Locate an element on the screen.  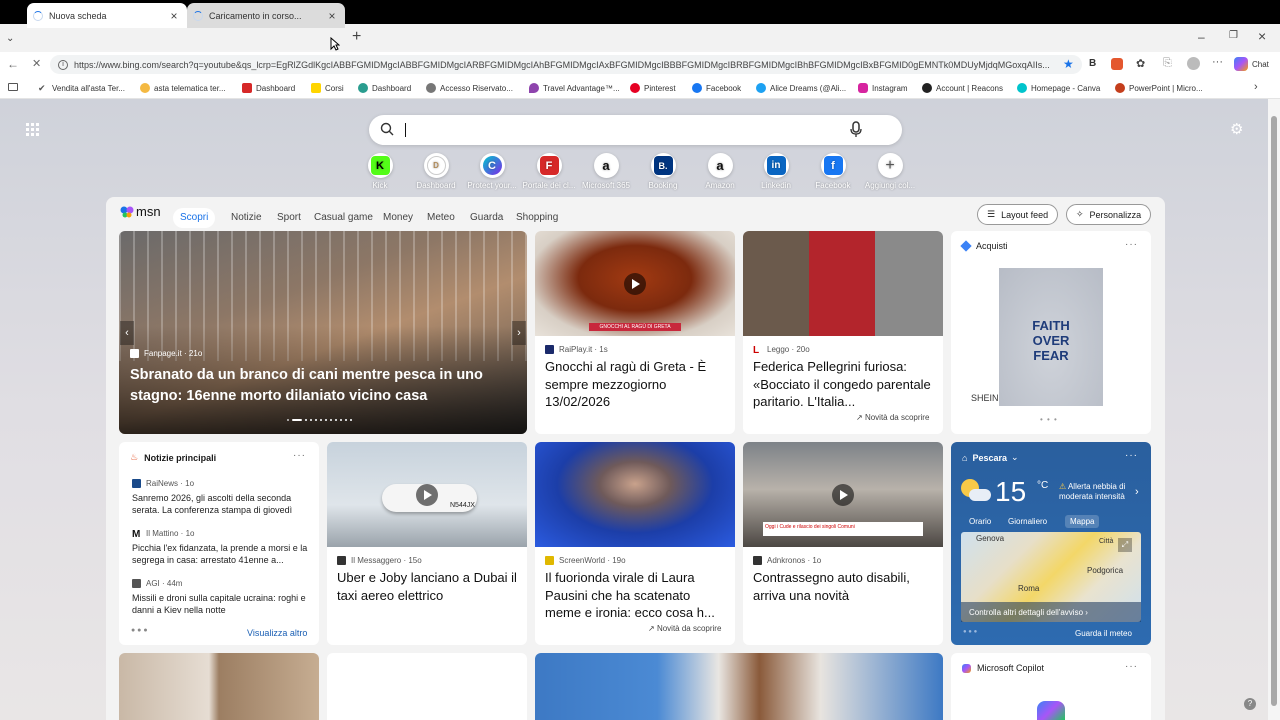
nav-shopping: Shopping is located at coordinates (537, 218).